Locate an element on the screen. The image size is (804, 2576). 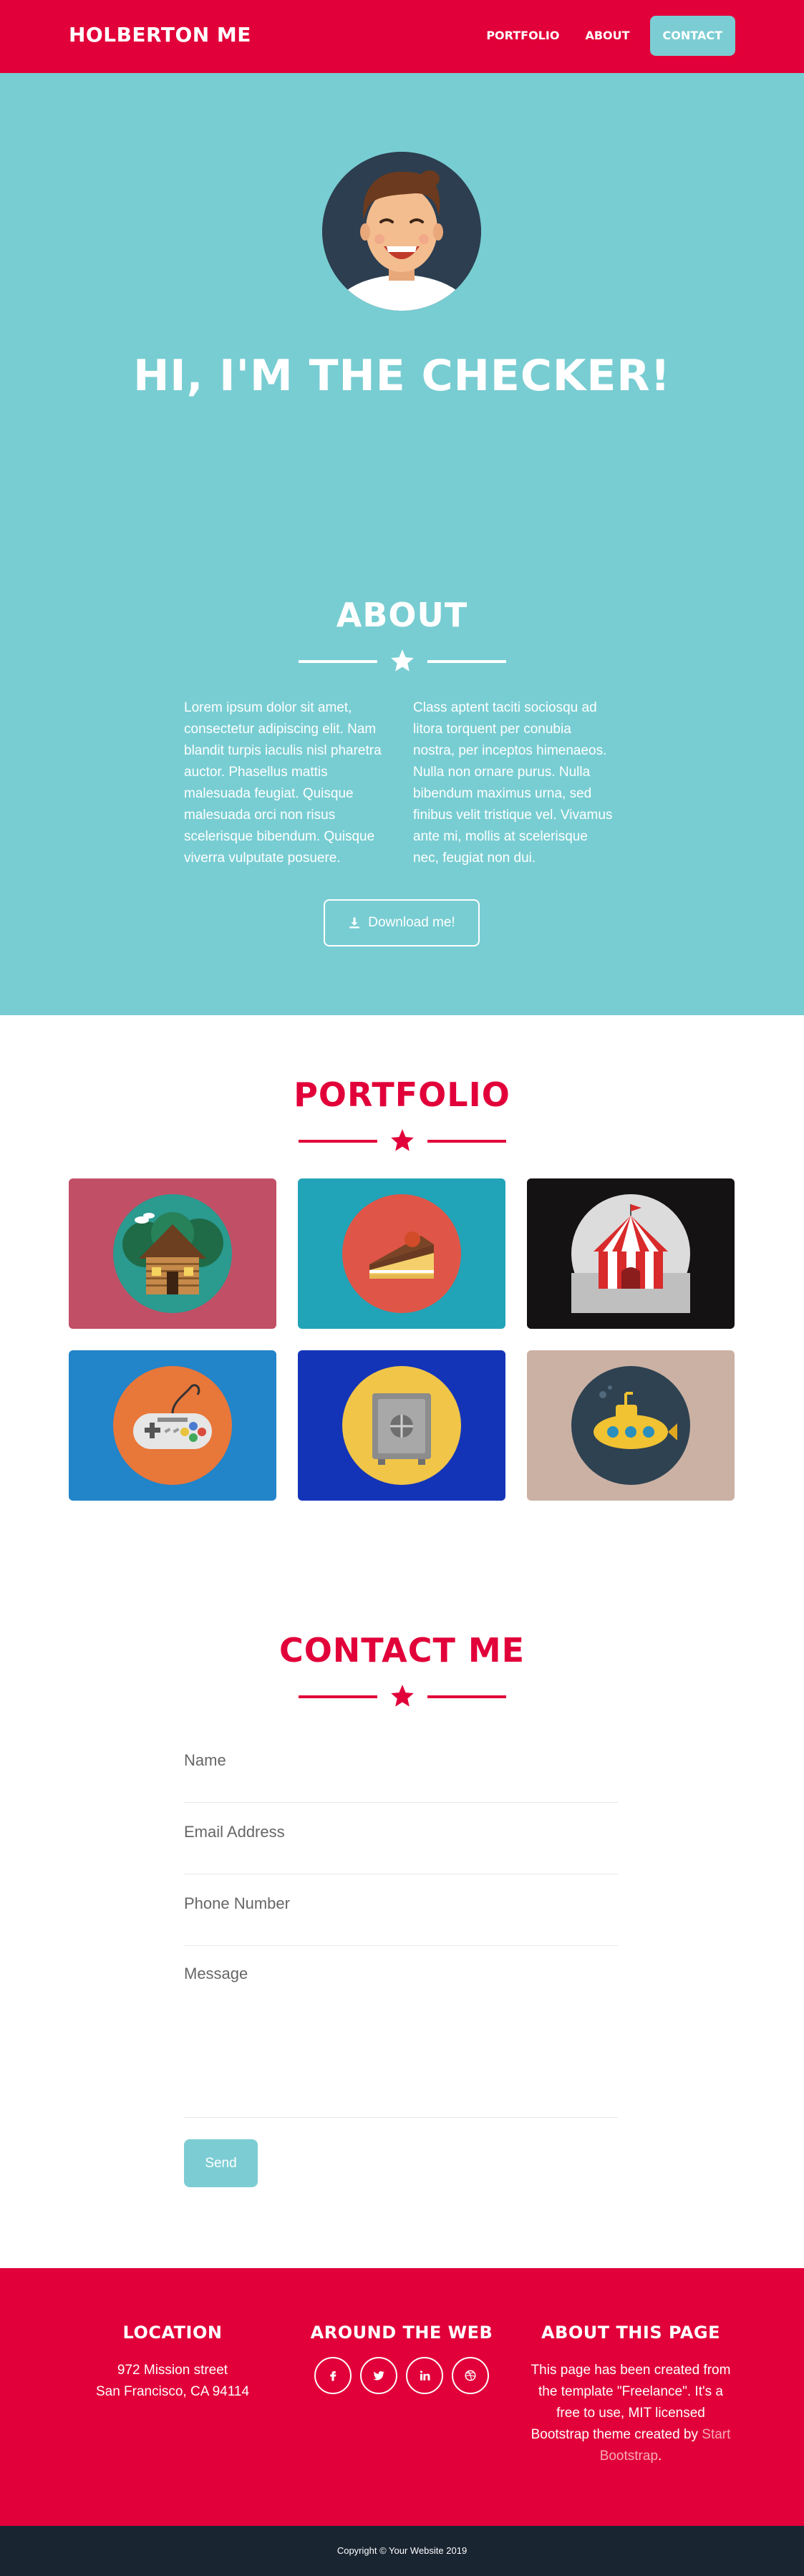
cake-icon is located at coordinates (401, 1254).